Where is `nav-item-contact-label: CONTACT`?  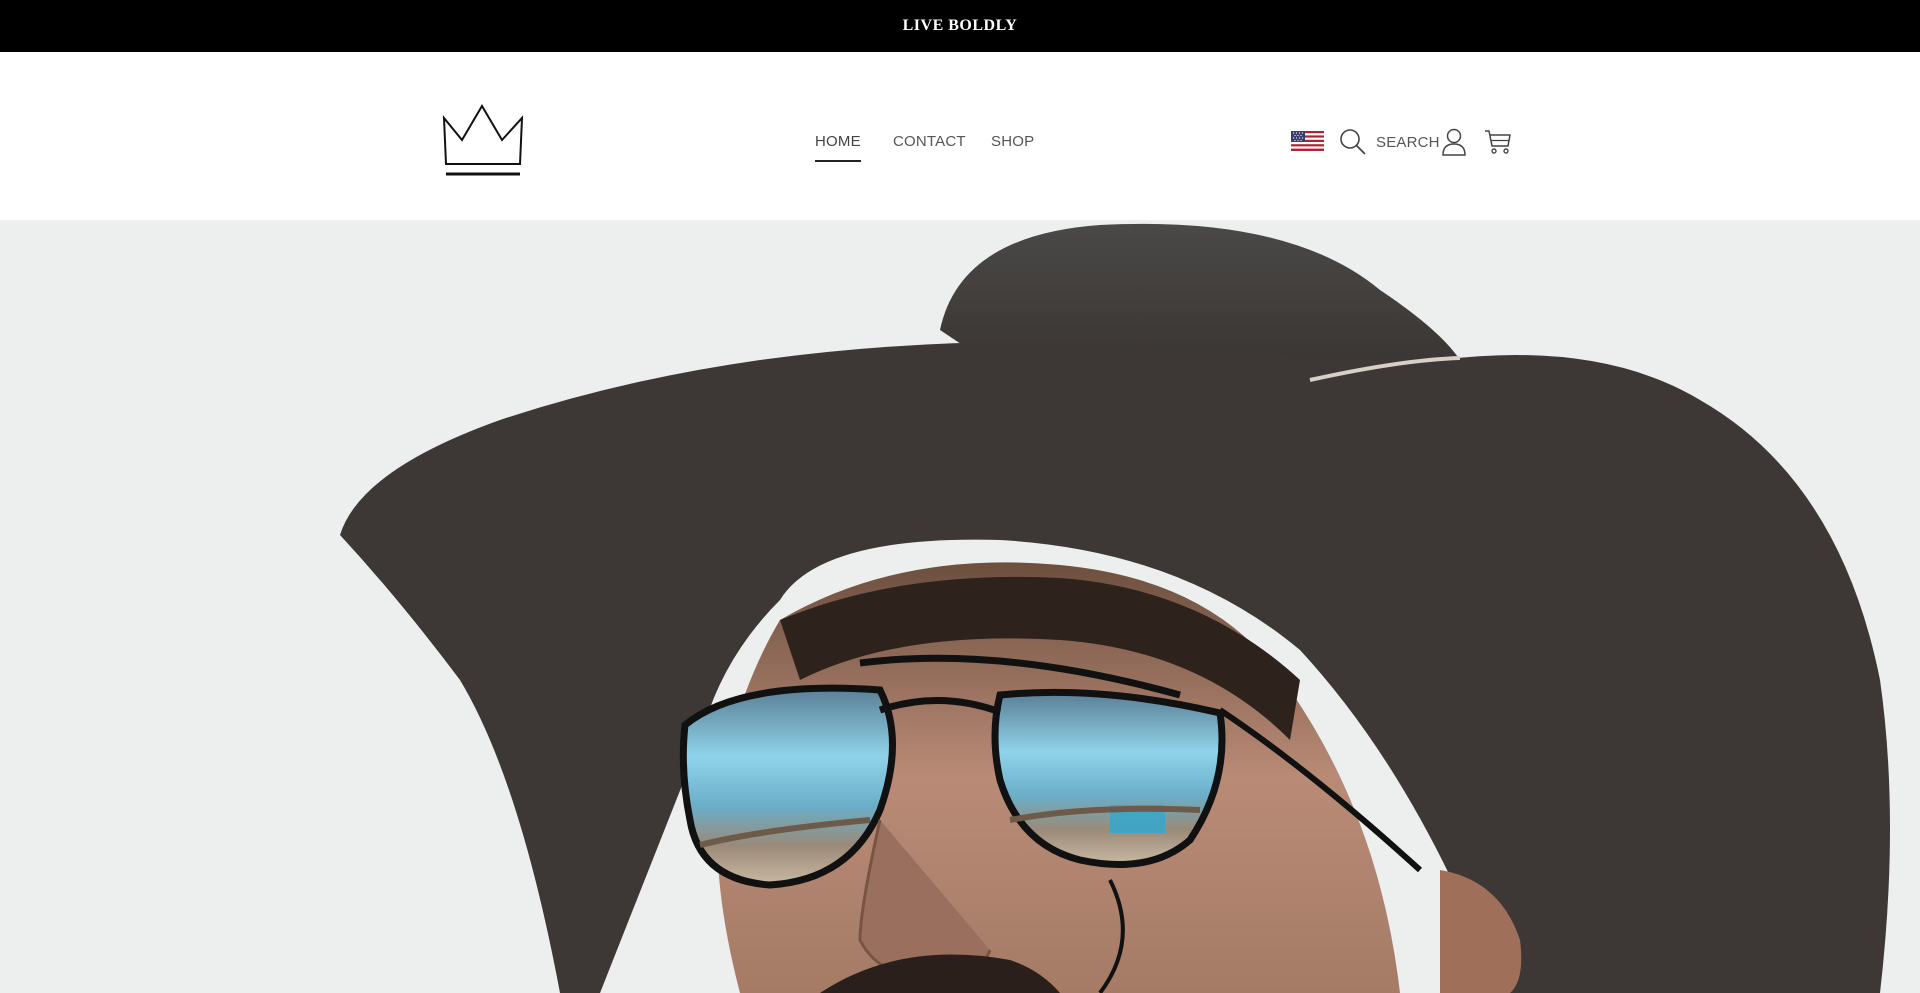
nav-item-contact-label: CONTACT is located at coordinates (929, 141).